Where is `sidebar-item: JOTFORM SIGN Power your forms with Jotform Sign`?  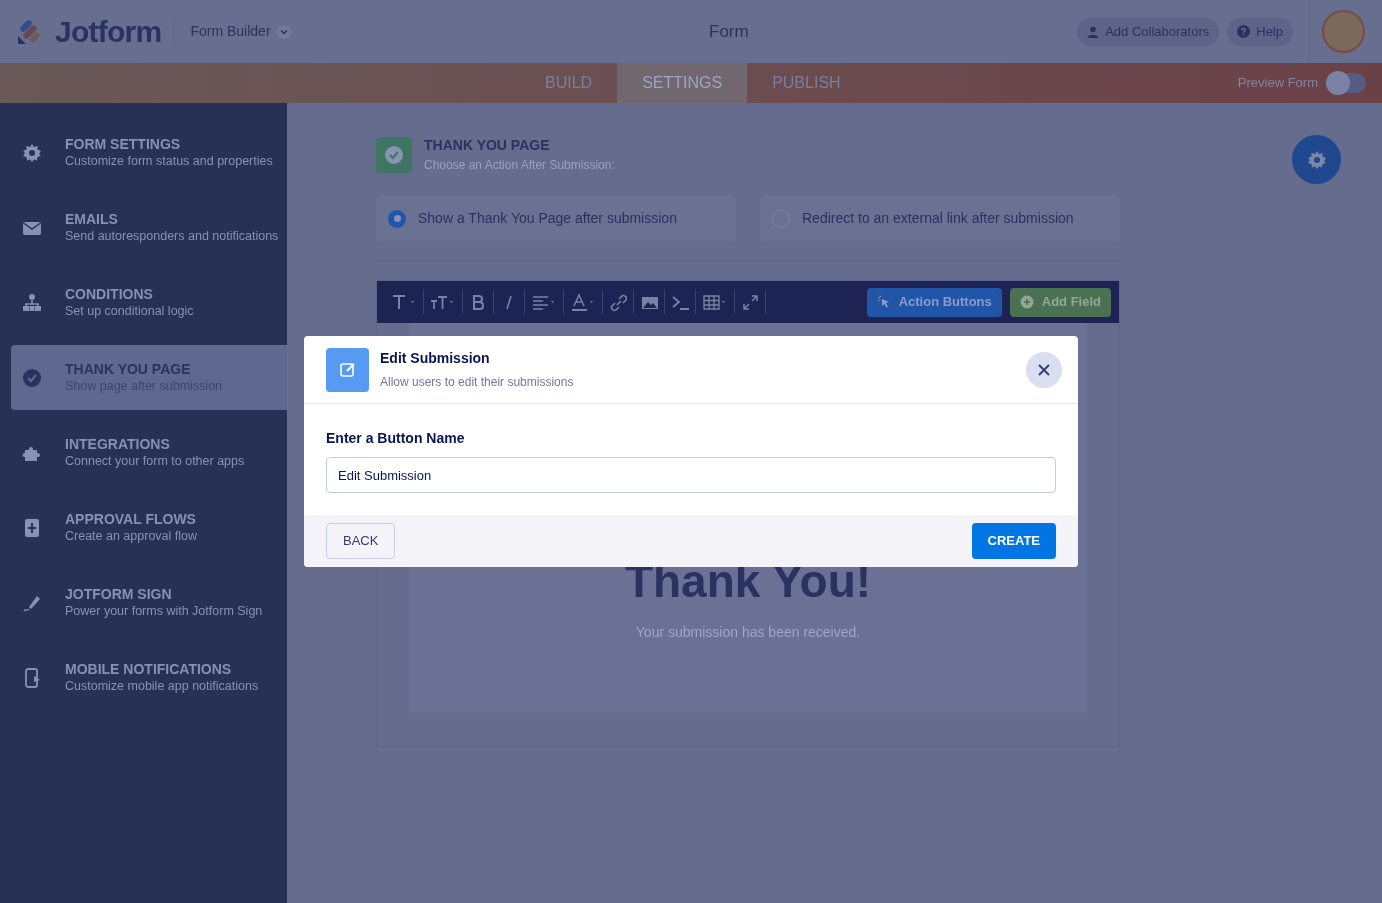 sidebar-item: JOTFORM SIGN Power your forms with Jotform Sign is located at coordinates (149, 602).